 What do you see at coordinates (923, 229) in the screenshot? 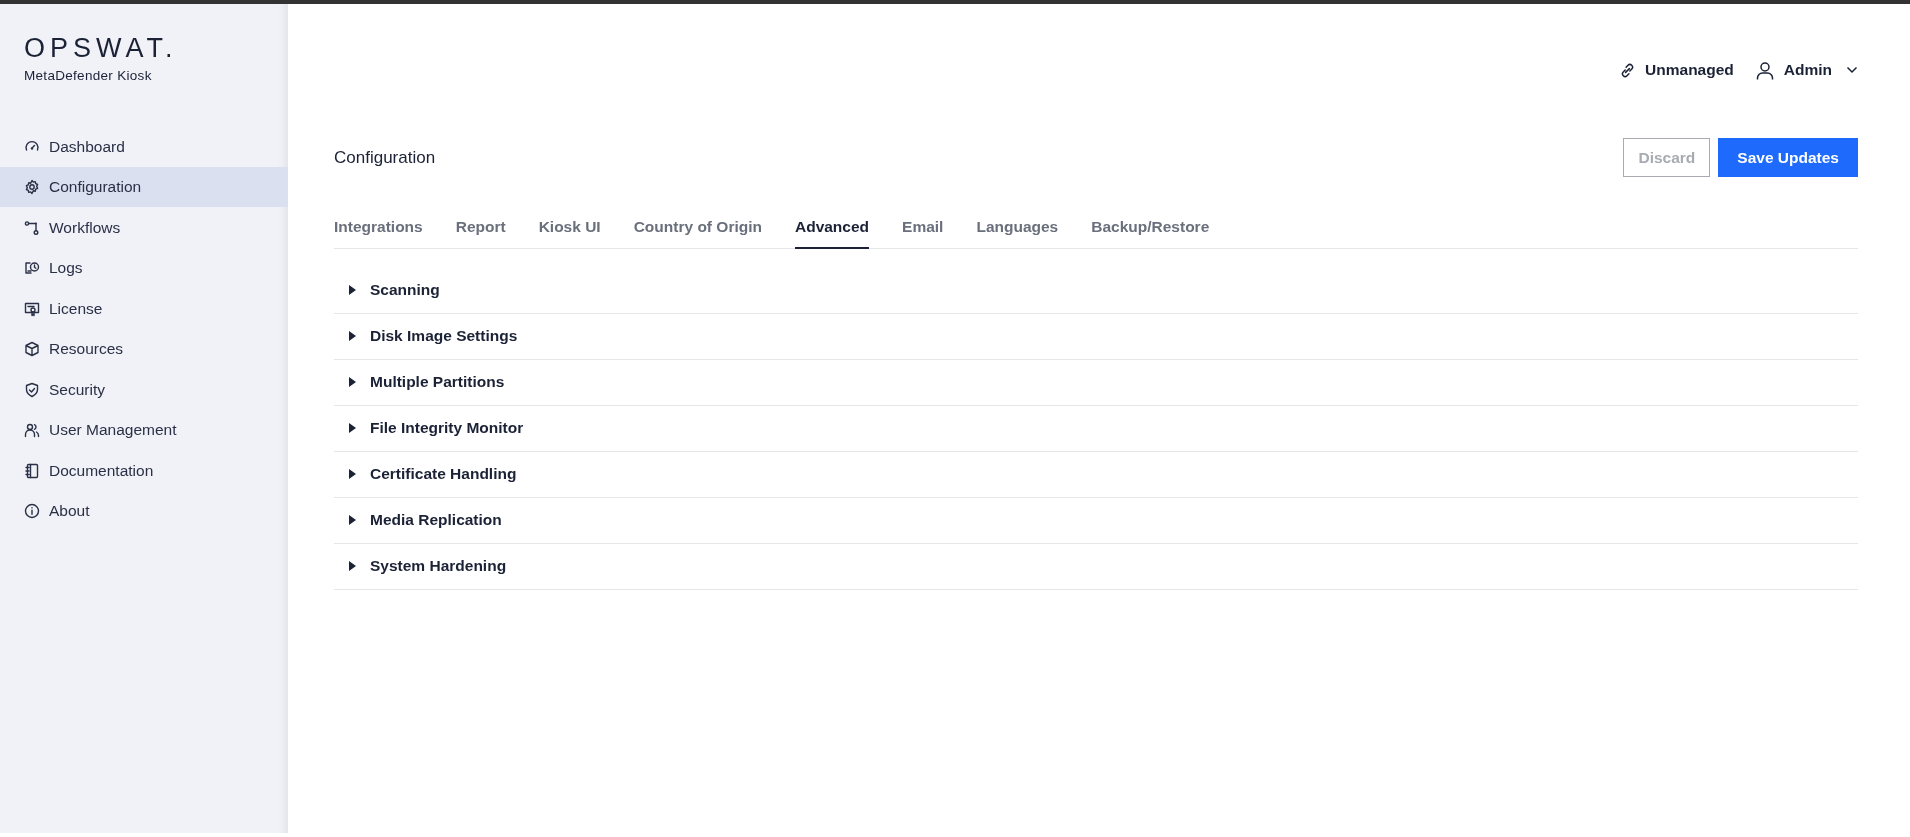
I see `tab: Email` at bounding box center [923, 229].